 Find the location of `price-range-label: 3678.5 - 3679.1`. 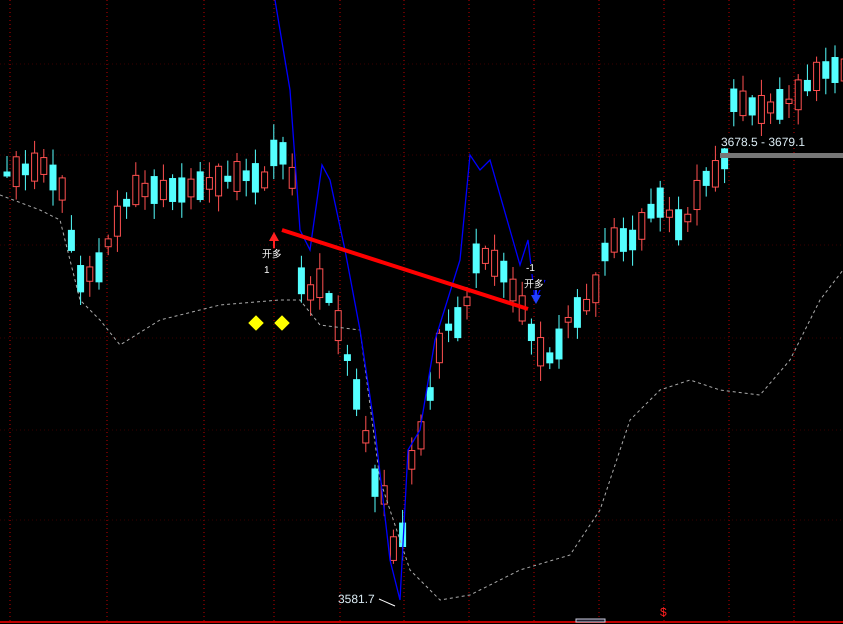

price-range-label: 3678.5 - 3679.1 is located at coordinates (763, 142).